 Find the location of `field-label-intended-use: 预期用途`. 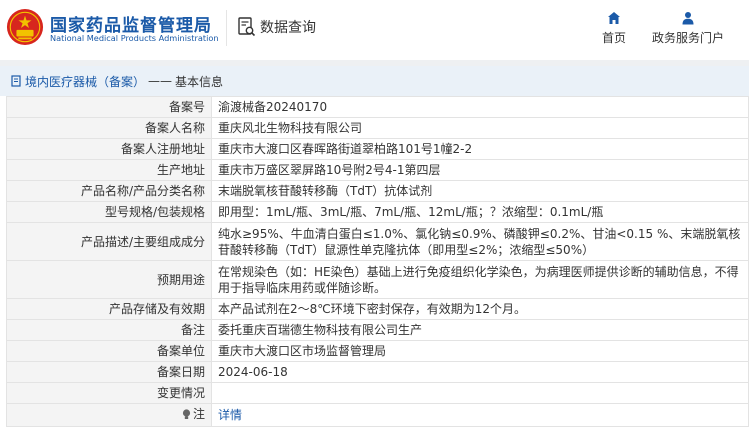

field-label-intended-use: 预期用途 is located at coordinates (109, 279).